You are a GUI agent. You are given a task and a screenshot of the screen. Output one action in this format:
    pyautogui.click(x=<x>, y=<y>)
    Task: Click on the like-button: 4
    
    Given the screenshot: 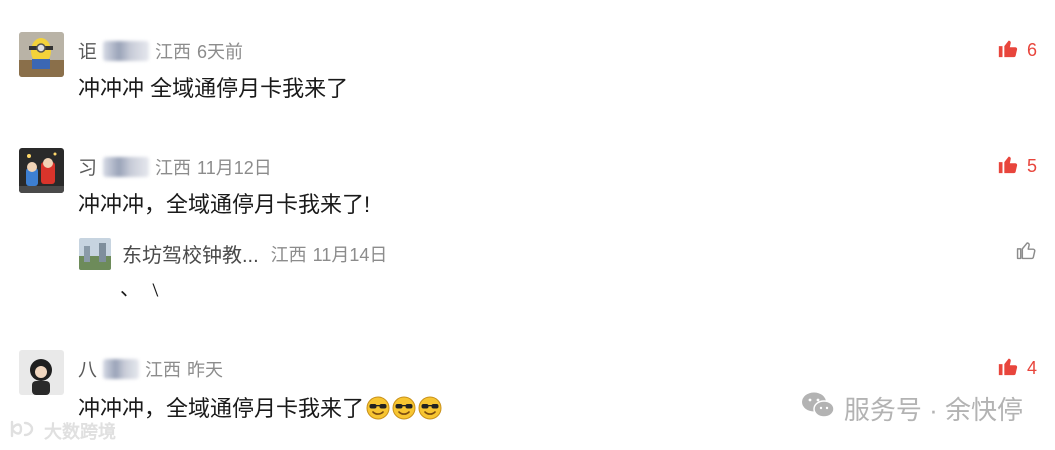 What is the action you would take?
    pyautogui.click(x=1017, y=368)
    